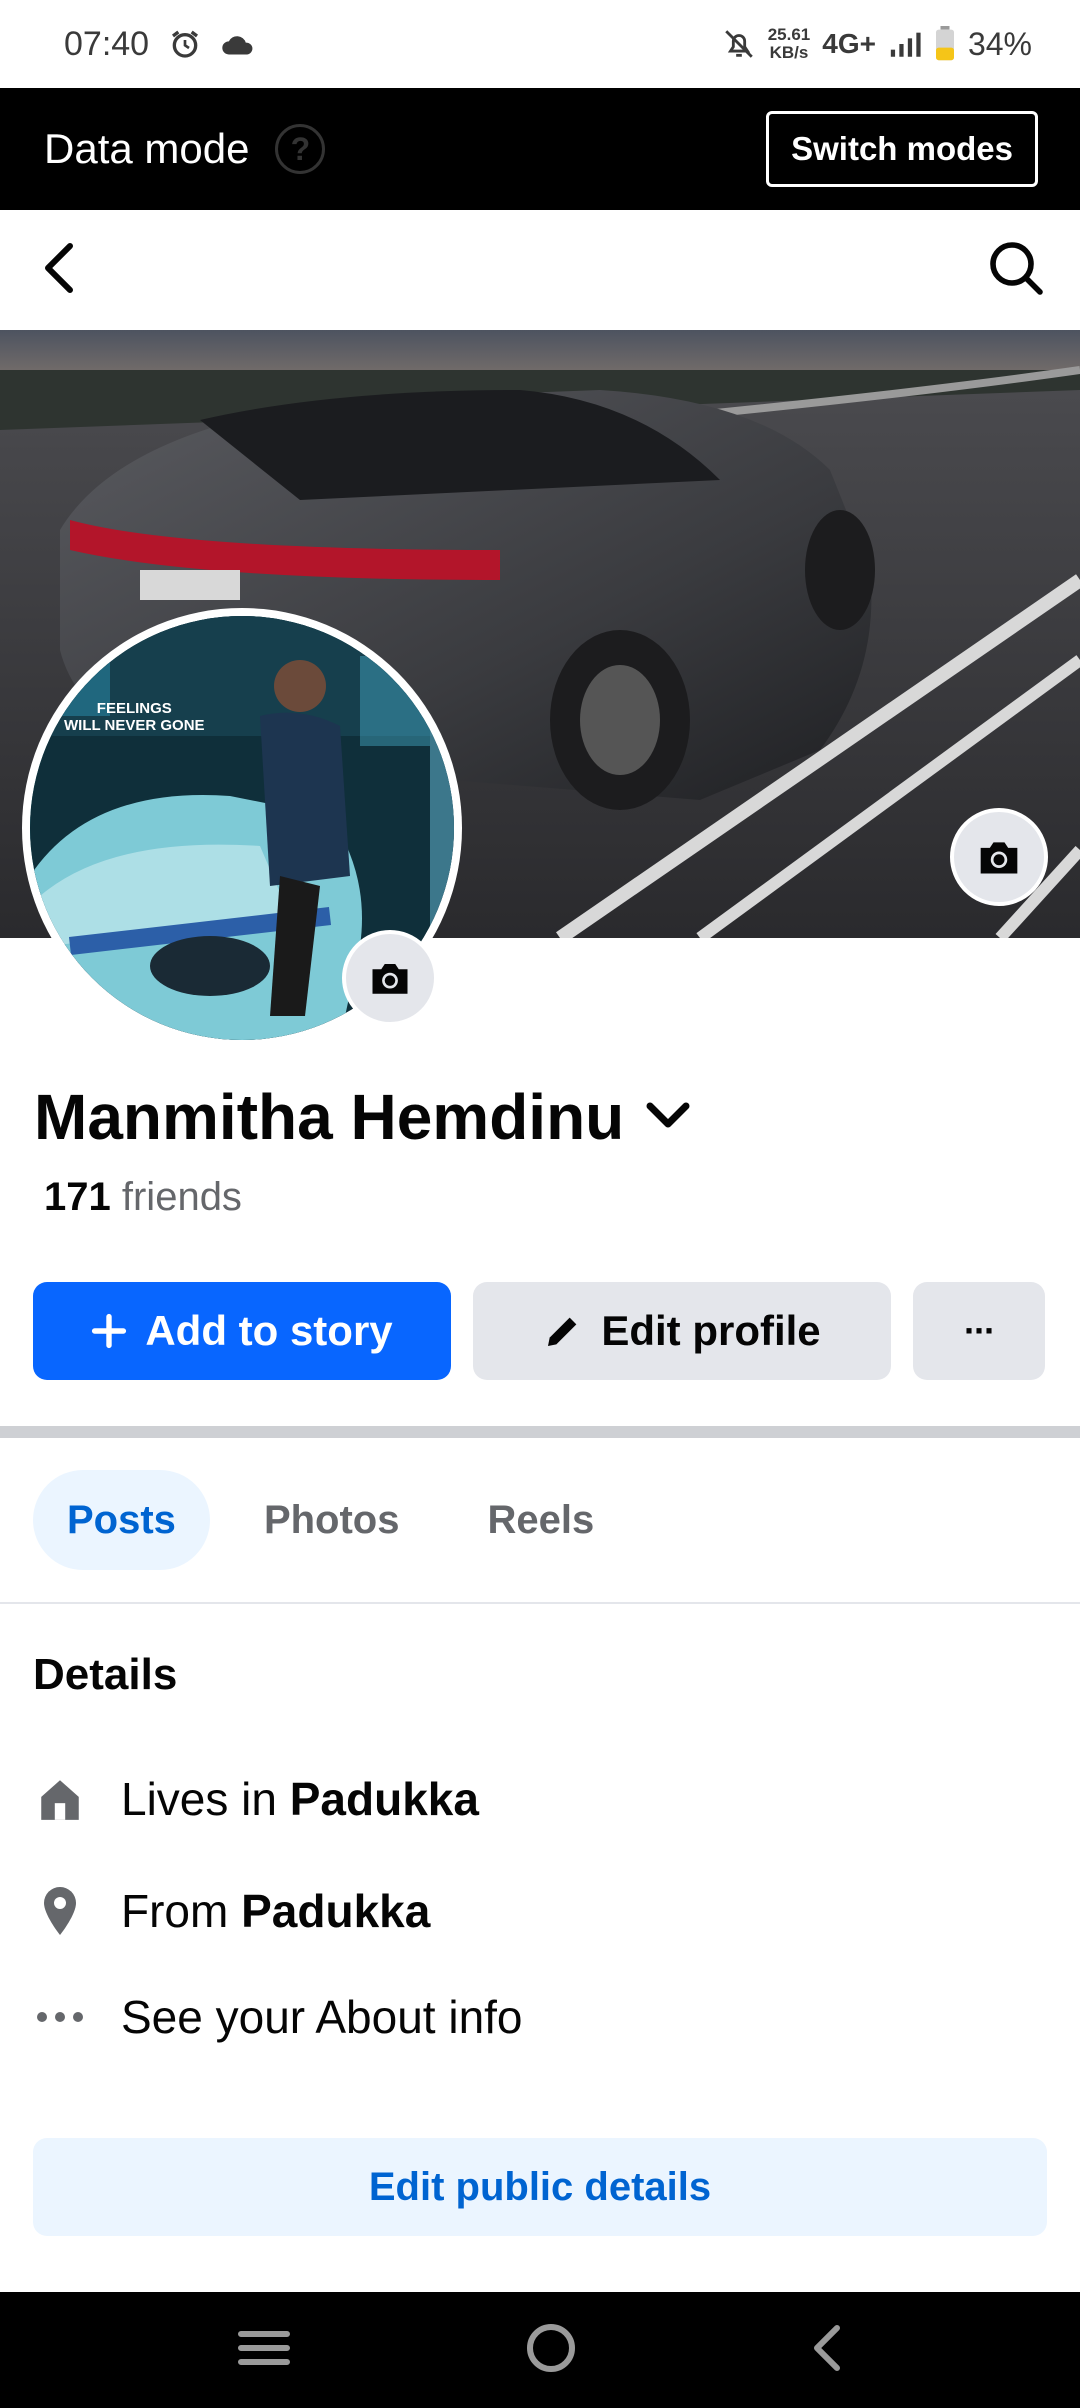 This screenshot has width=1080, height=2408. Describe the element at coordinates (264, 2350) in the screenshot. I see `recent-apps-icon` at that location.